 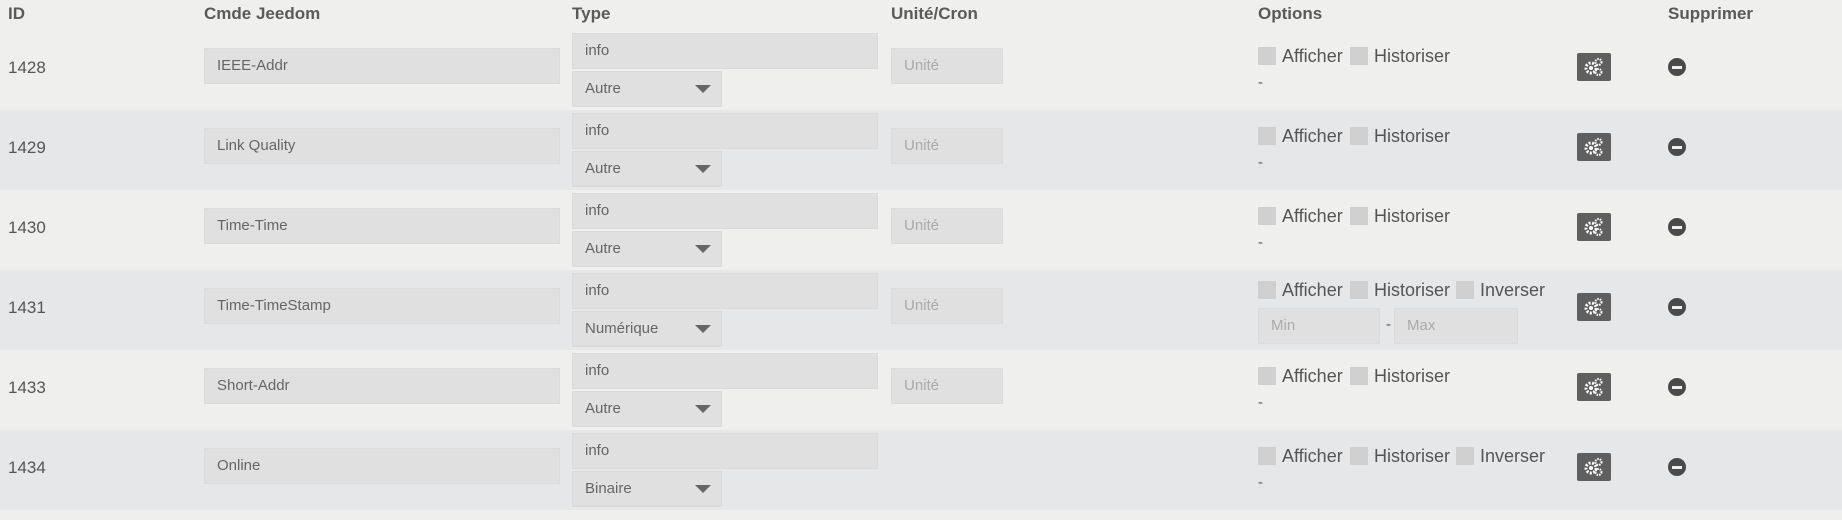 What do you see at coordinates (1319, 326) in the screenshot?
I see `min-input: Min` at bounding box center [1319, 326].